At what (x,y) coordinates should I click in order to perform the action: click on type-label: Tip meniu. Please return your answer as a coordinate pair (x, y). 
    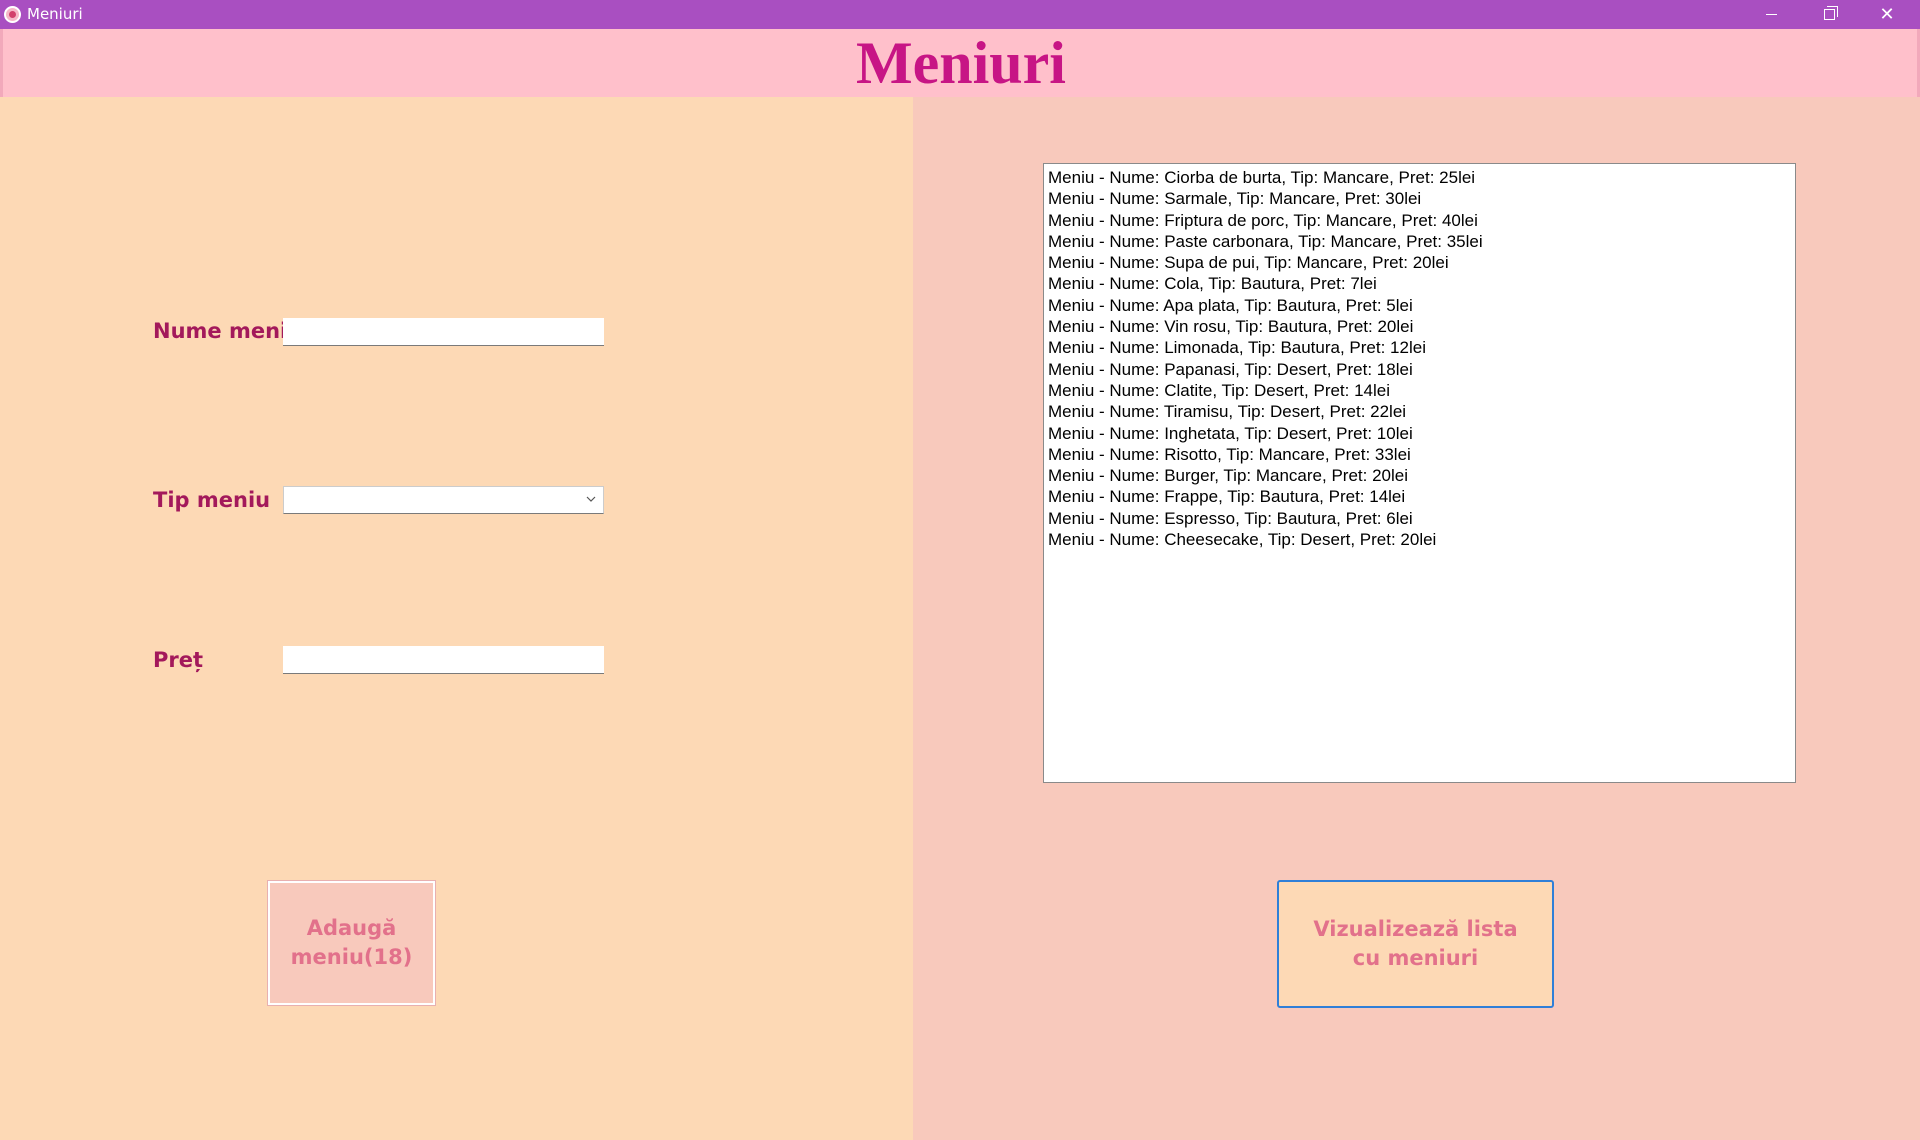
    Looking at the image, I should click on (212, 500).